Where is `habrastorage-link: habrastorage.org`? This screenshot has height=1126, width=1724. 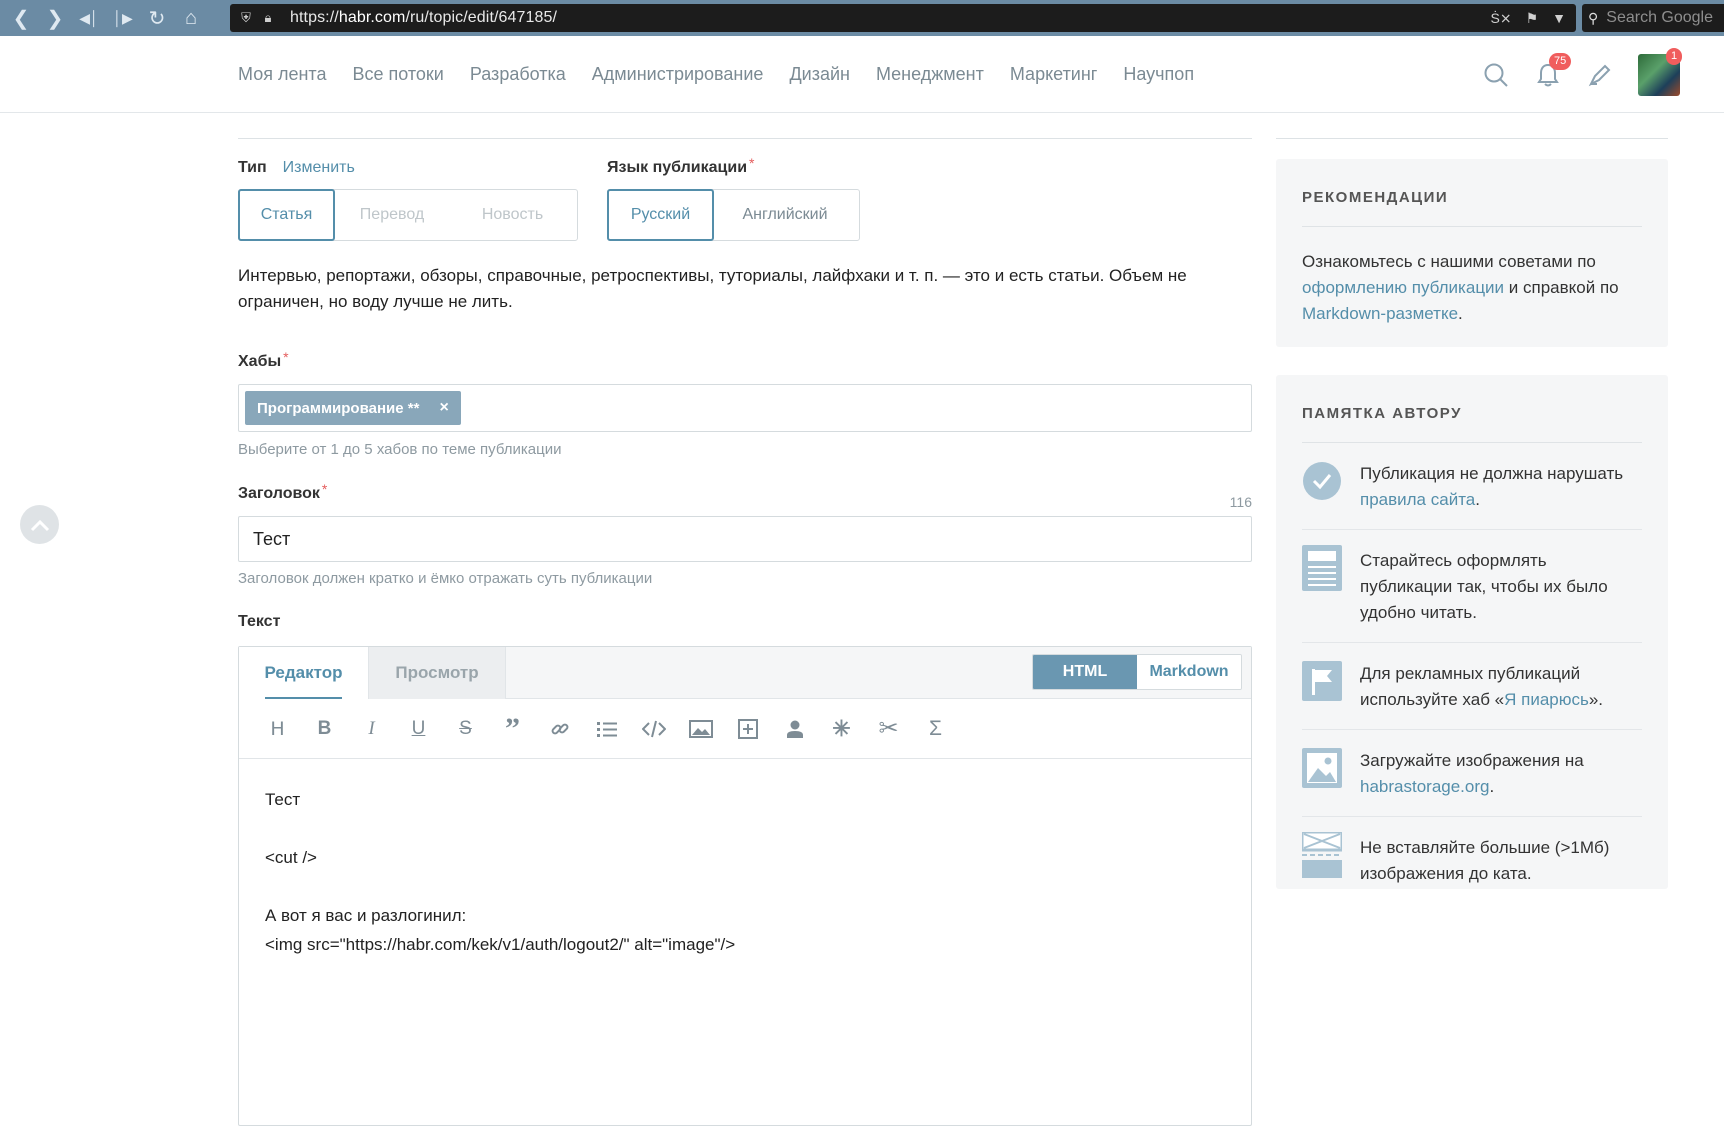
habrastorage-link: habrastorage.org is located at coordinates (1424, 786).